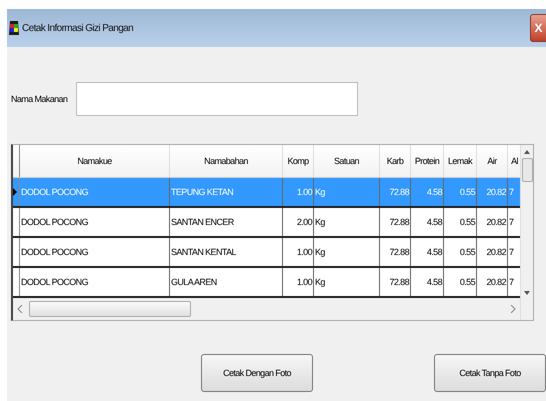 The image size is (546, 401). Describe the element at coordinates (15, 192) in the screenshot. I see `row-pointer-icon` at that location.